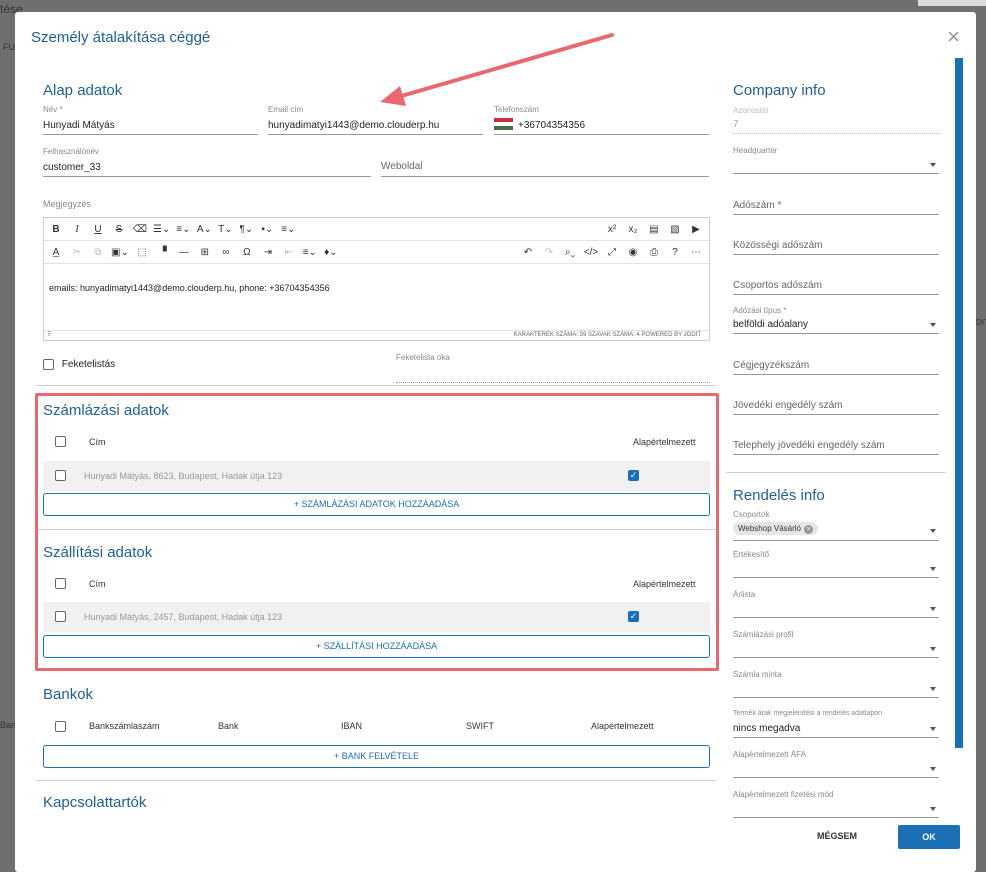 This screenshot has width=986, height=872. What do you see at coordinates (375, 126) in the screenshot?
I see `email-input: hunyadimatyi1443@demo.clouderp.hu` at bounding box center [375, 126].